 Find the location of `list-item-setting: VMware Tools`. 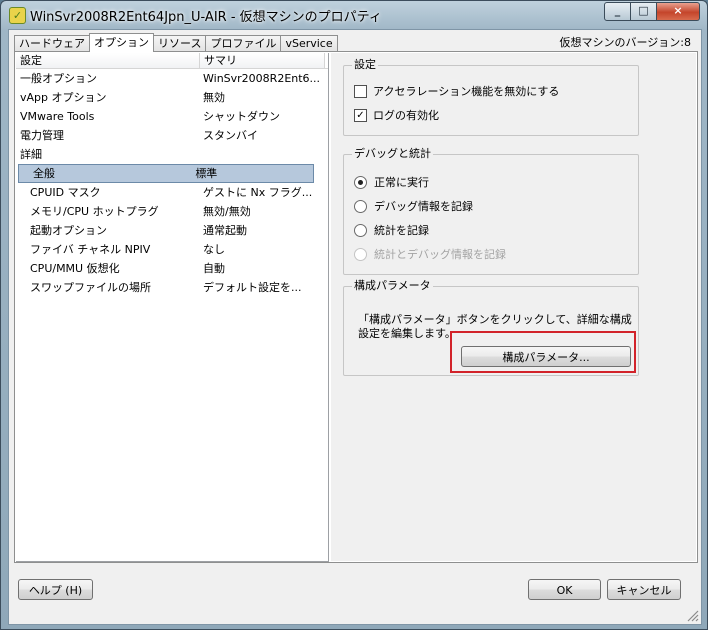

list-item-setting: VMware Tools is located at coordinates (57, 116).